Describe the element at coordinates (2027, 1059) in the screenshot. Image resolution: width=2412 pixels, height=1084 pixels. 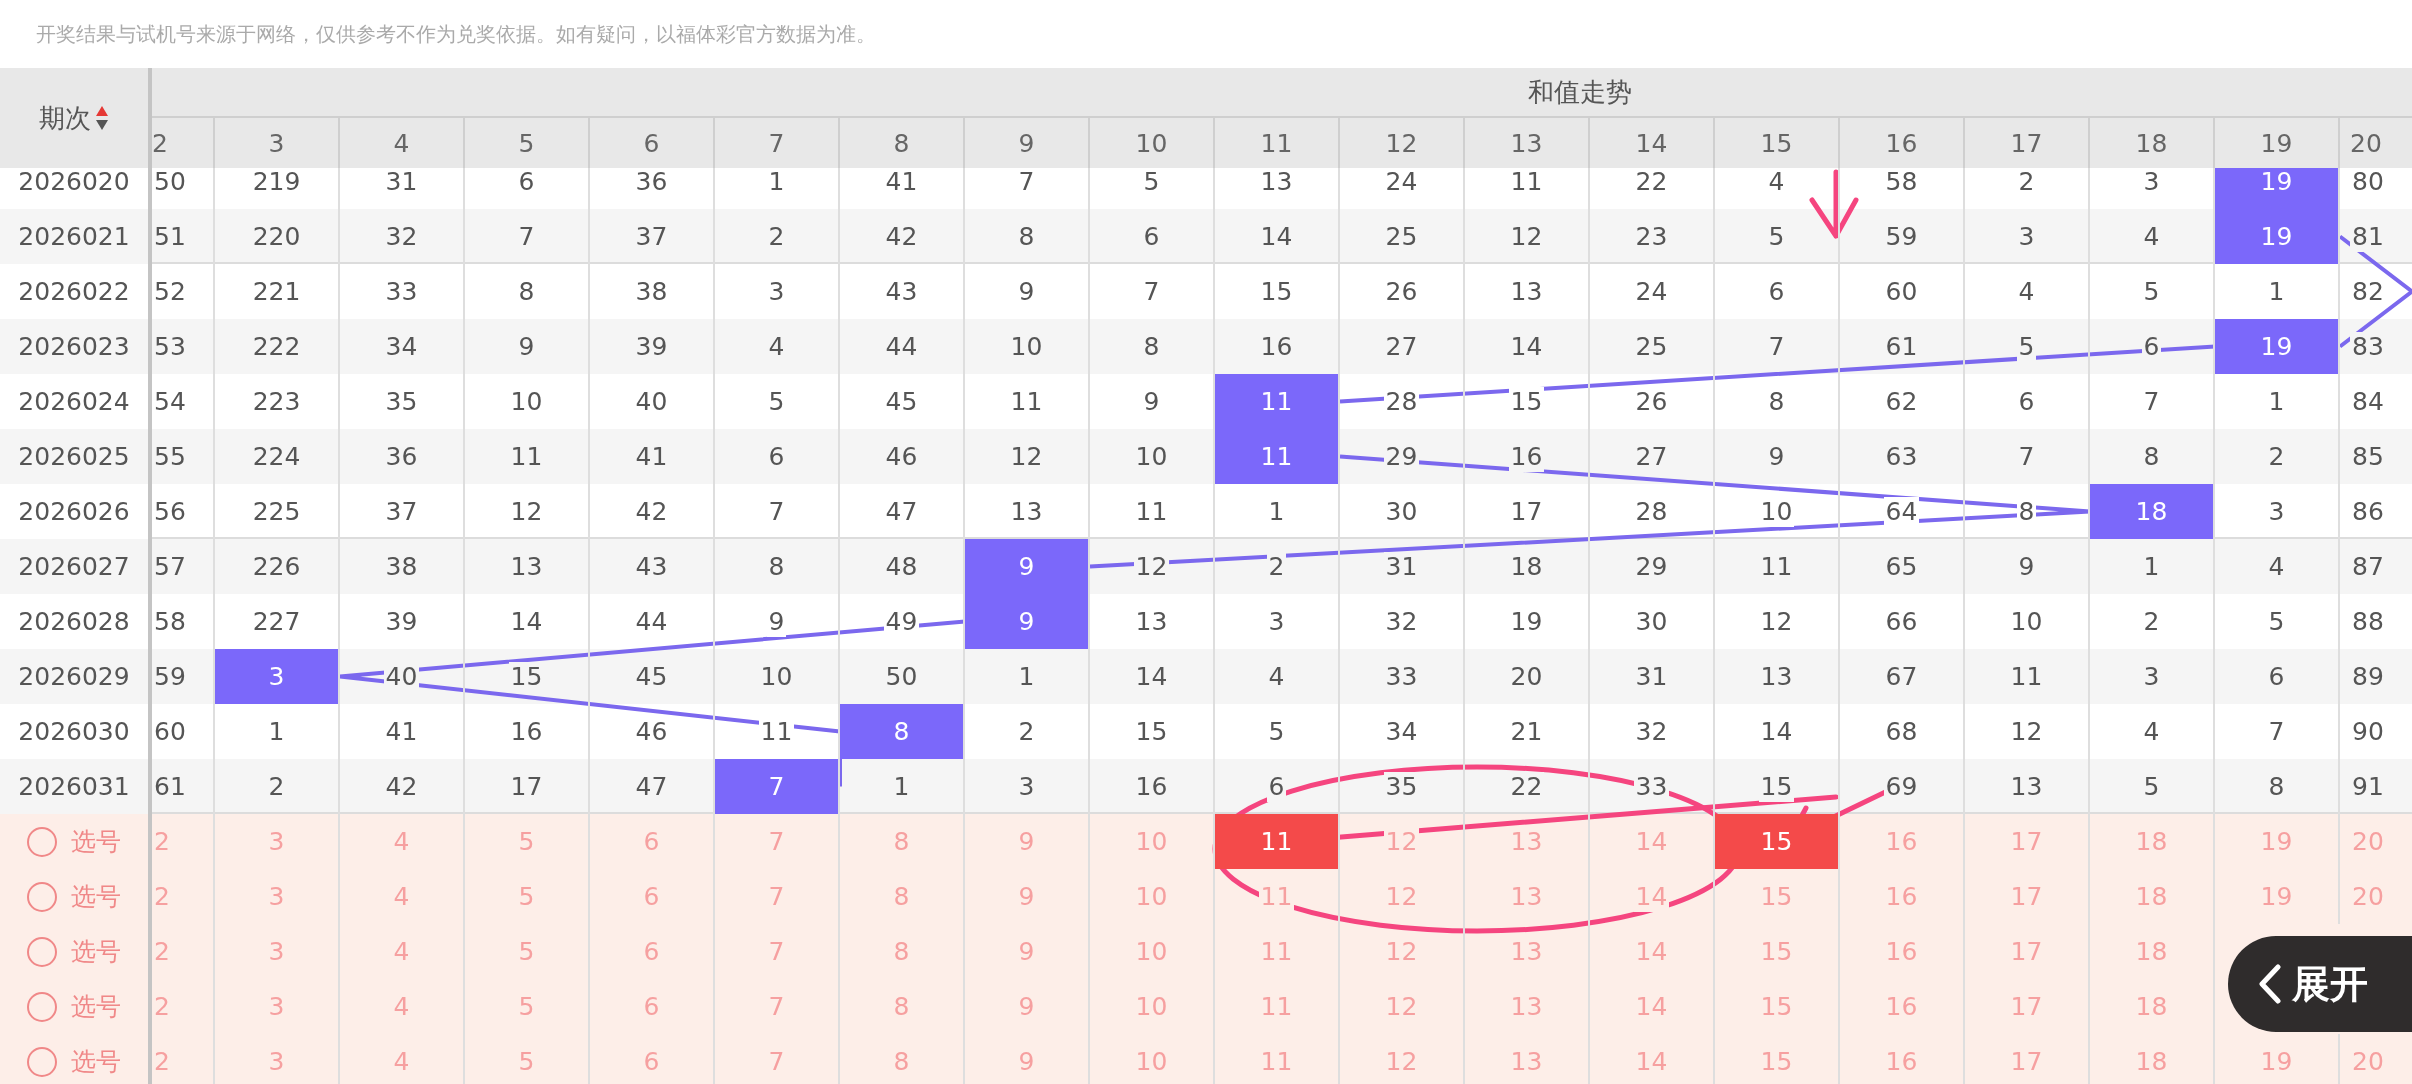
I see `number-pick-cell: 17` at that location.